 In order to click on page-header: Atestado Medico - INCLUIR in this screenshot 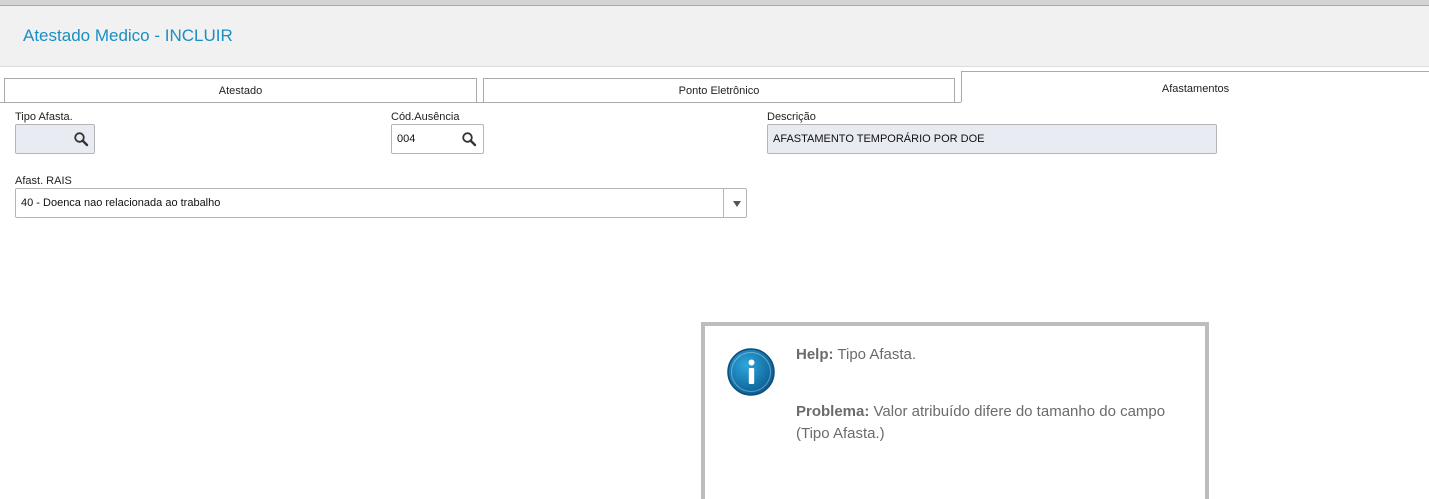, I will do `click(714, 36)`.